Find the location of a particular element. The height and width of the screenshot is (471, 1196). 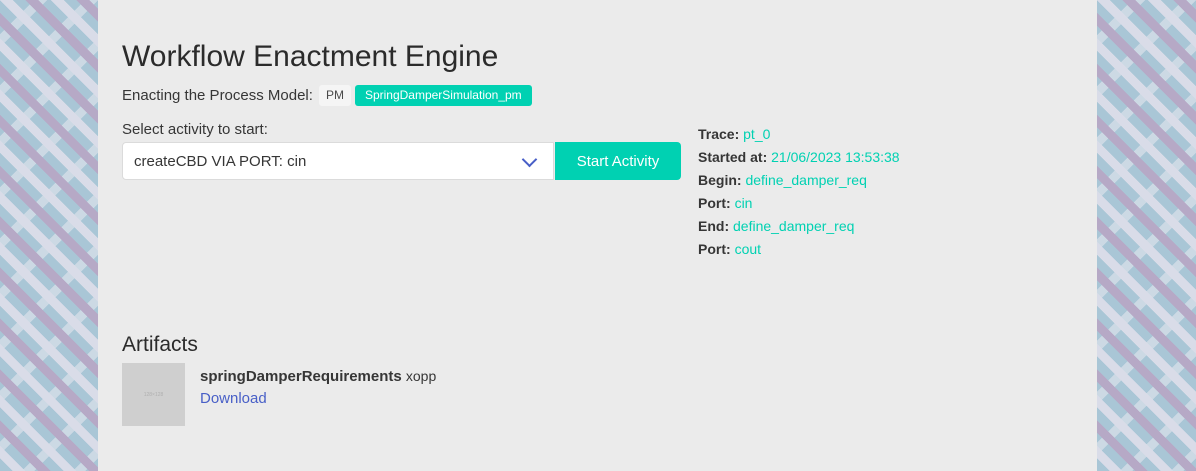

started-at-row: Started at: 21/06/2023 13:53:38 is located at coordinates (799, 157).